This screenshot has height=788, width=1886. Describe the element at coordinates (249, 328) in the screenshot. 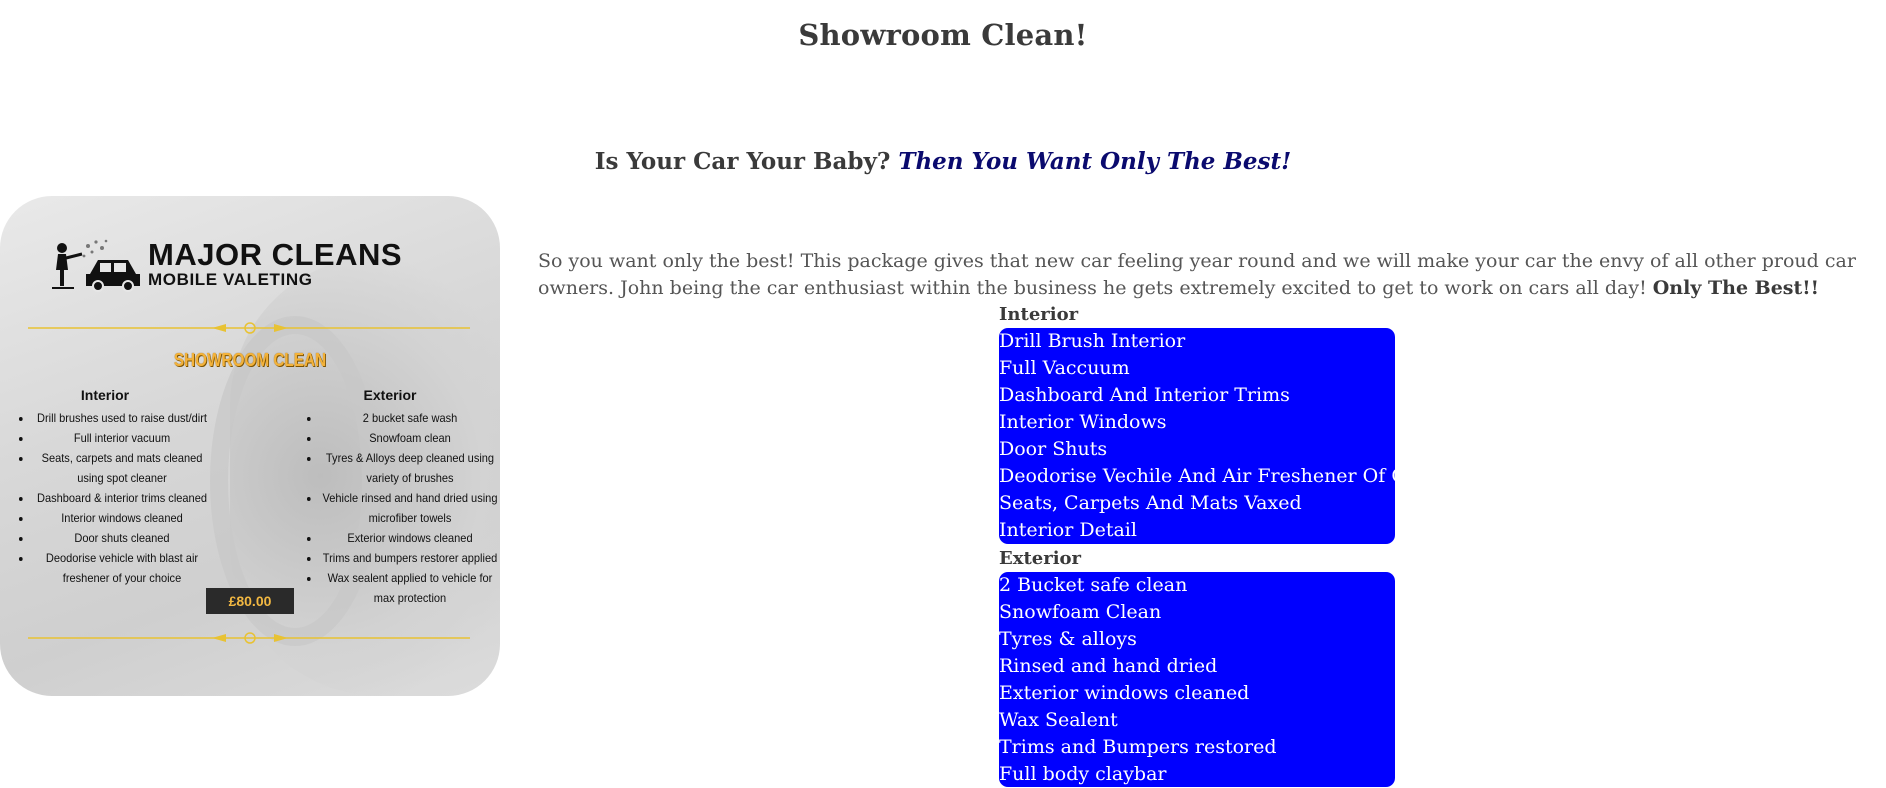

I see `gold-divider-top` at that location.